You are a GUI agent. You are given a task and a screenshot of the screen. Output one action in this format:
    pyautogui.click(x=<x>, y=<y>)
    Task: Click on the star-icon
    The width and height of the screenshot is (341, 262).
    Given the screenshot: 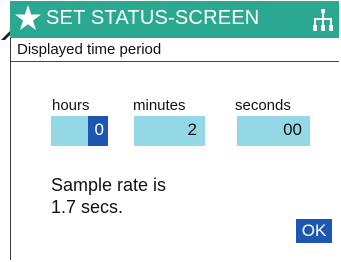 What is the action you would take?
    pyautogui.click(x=28, y=17)
    